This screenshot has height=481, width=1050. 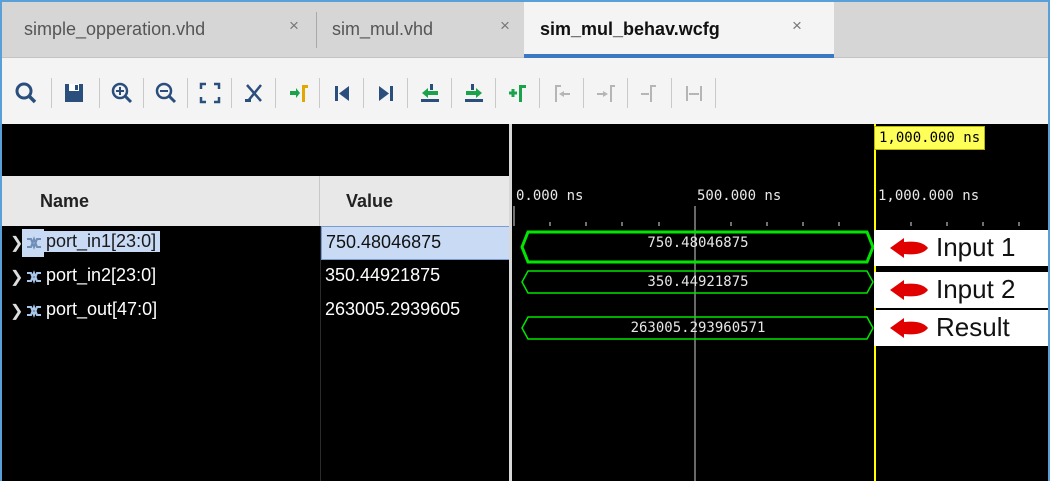 What do you see at coordinates (973, 327) in the screenshot?
I see `annotation-label: Result` at bounding box center [973, 327].